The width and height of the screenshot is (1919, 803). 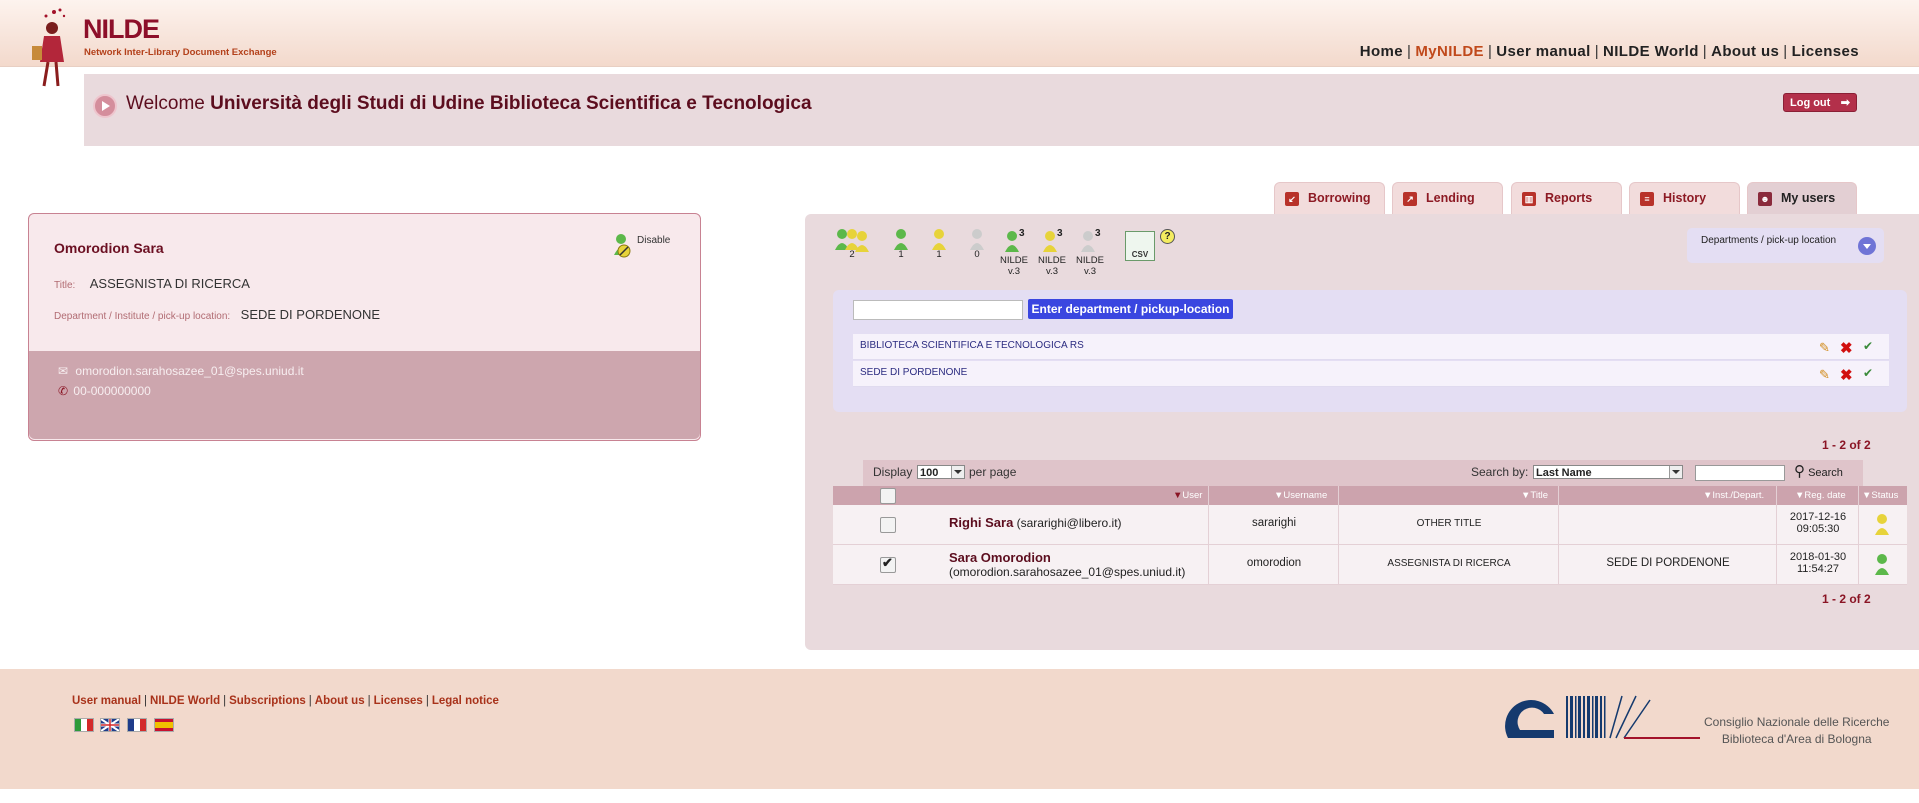 I want to click on reg-date-cell: 2018-01-30 11:54:27, so click(x=1818, y=563).